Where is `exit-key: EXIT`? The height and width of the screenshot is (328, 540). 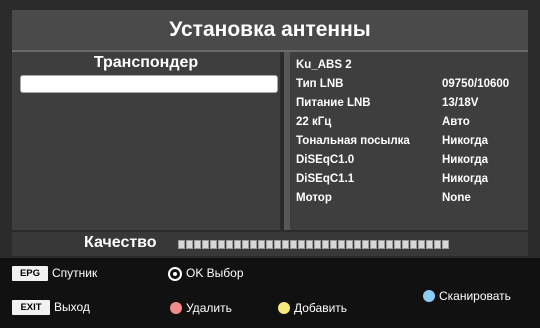
exit-key: EXIT is located at coordinates (31, 307).